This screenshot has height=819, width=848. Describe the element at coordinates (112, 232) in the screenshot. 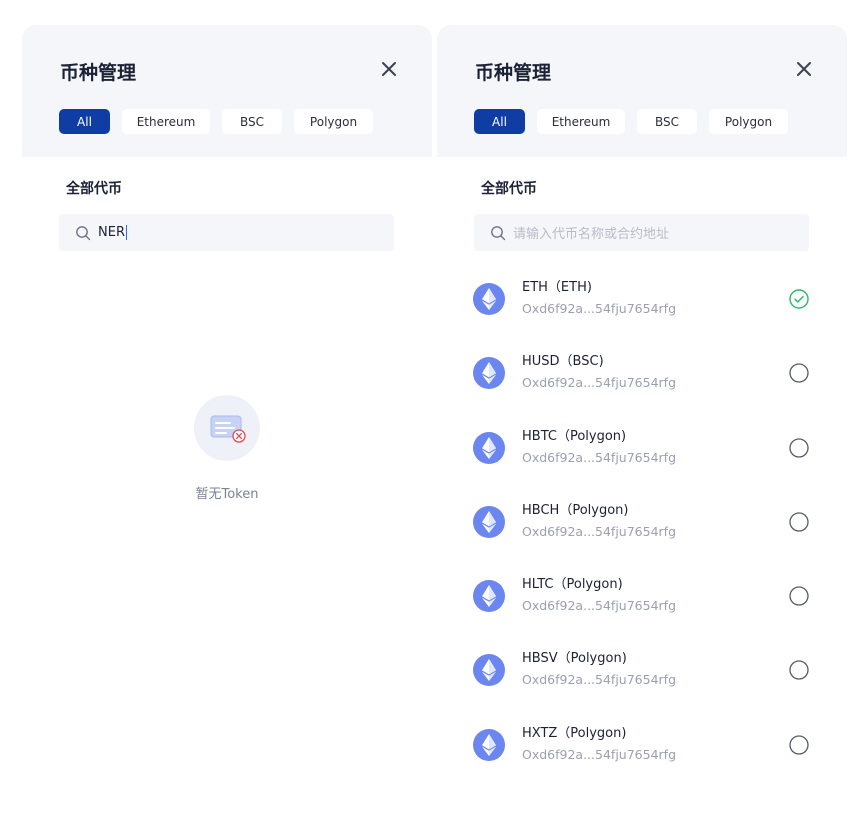

I see `search-value: NER` at that location.